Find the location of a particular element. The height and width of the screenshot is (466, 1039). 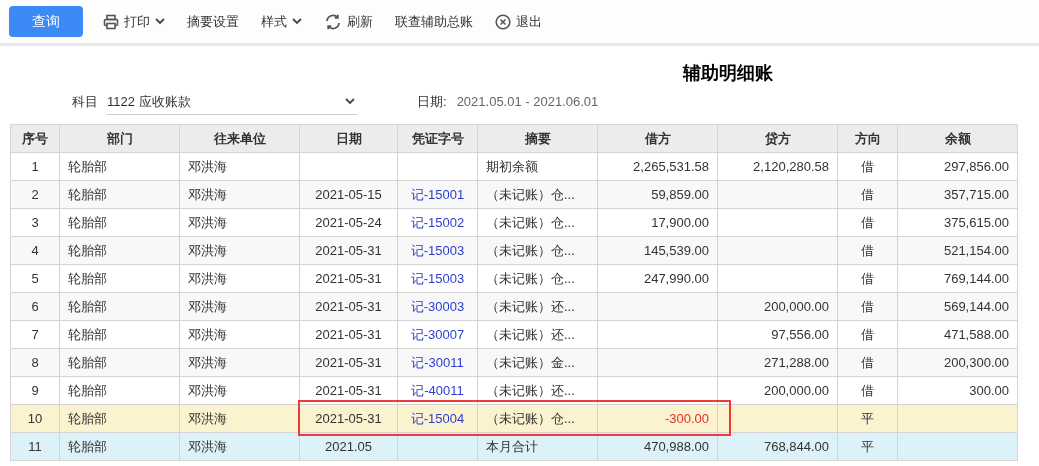

toolbar-button: 联查辅助总账 is located at coordinates (434, 21).